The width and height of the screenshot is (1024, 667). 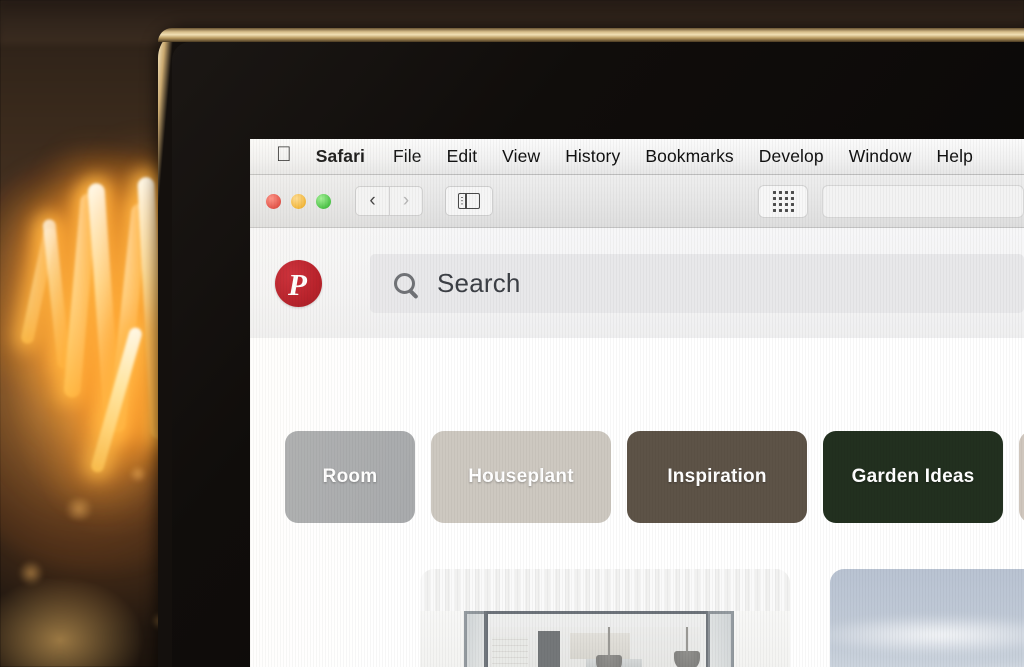 I want to click on category-label: Room, so click(x=350, y=476).